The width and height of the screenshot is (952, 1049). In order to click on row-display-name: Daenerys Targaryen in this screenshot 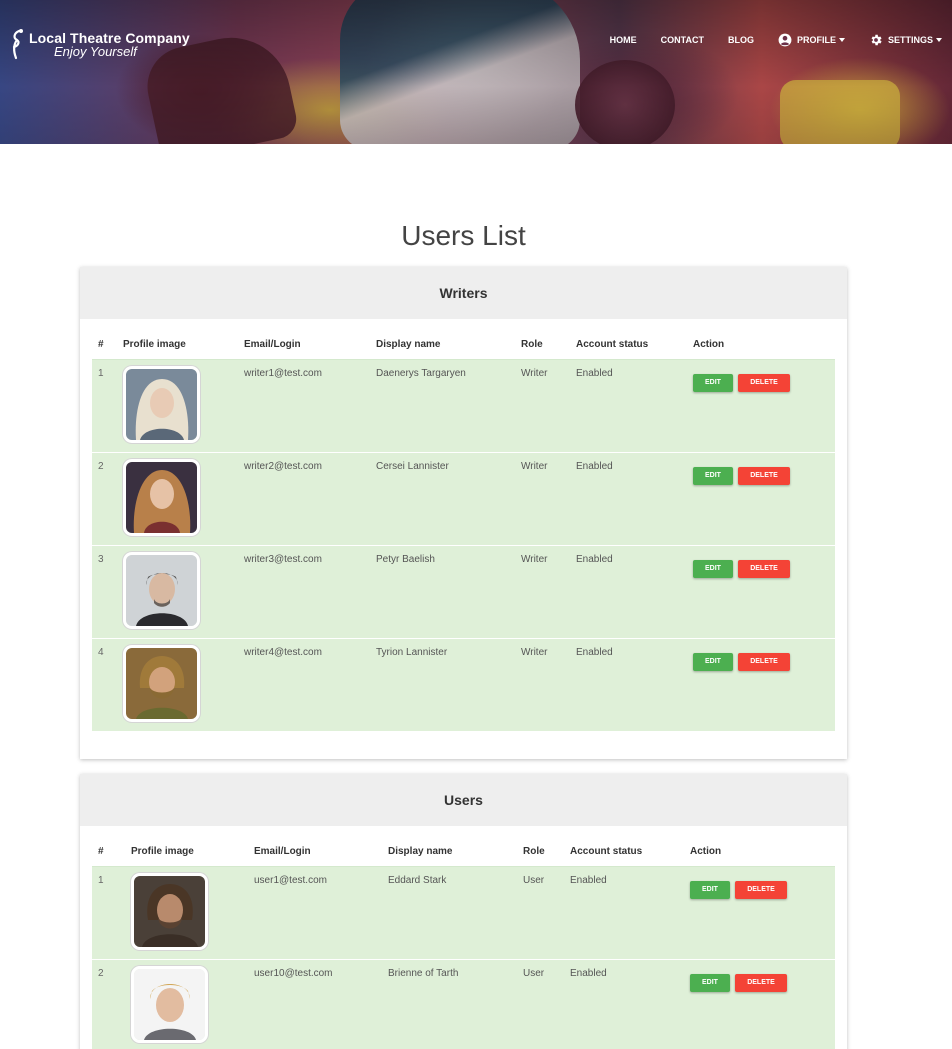, I will do `click(421, 373)`.